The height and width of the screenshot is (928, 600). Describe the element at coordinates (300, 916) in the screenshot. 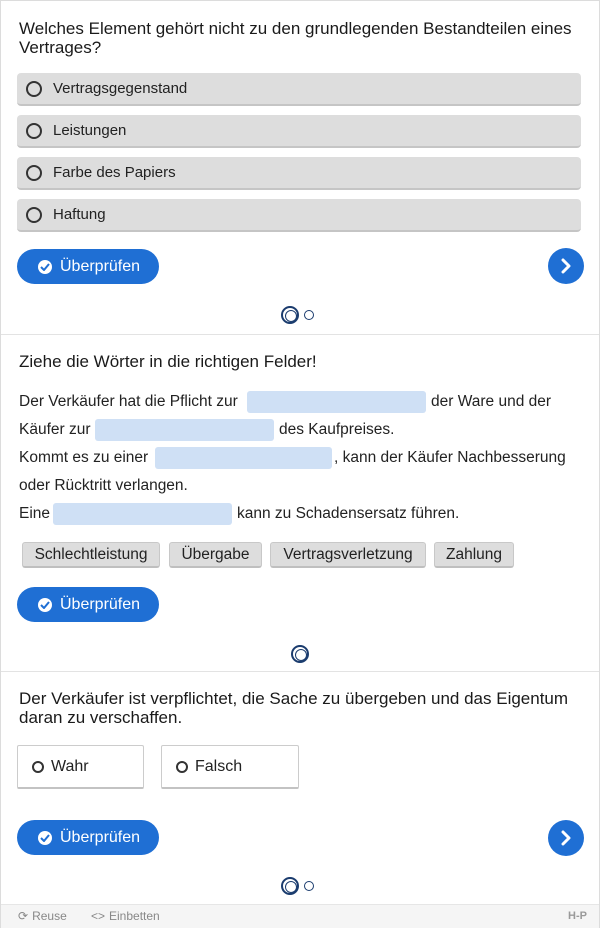

I see `footer-bar: ⟳ Reuse <> Einbetten H-P` at that location.